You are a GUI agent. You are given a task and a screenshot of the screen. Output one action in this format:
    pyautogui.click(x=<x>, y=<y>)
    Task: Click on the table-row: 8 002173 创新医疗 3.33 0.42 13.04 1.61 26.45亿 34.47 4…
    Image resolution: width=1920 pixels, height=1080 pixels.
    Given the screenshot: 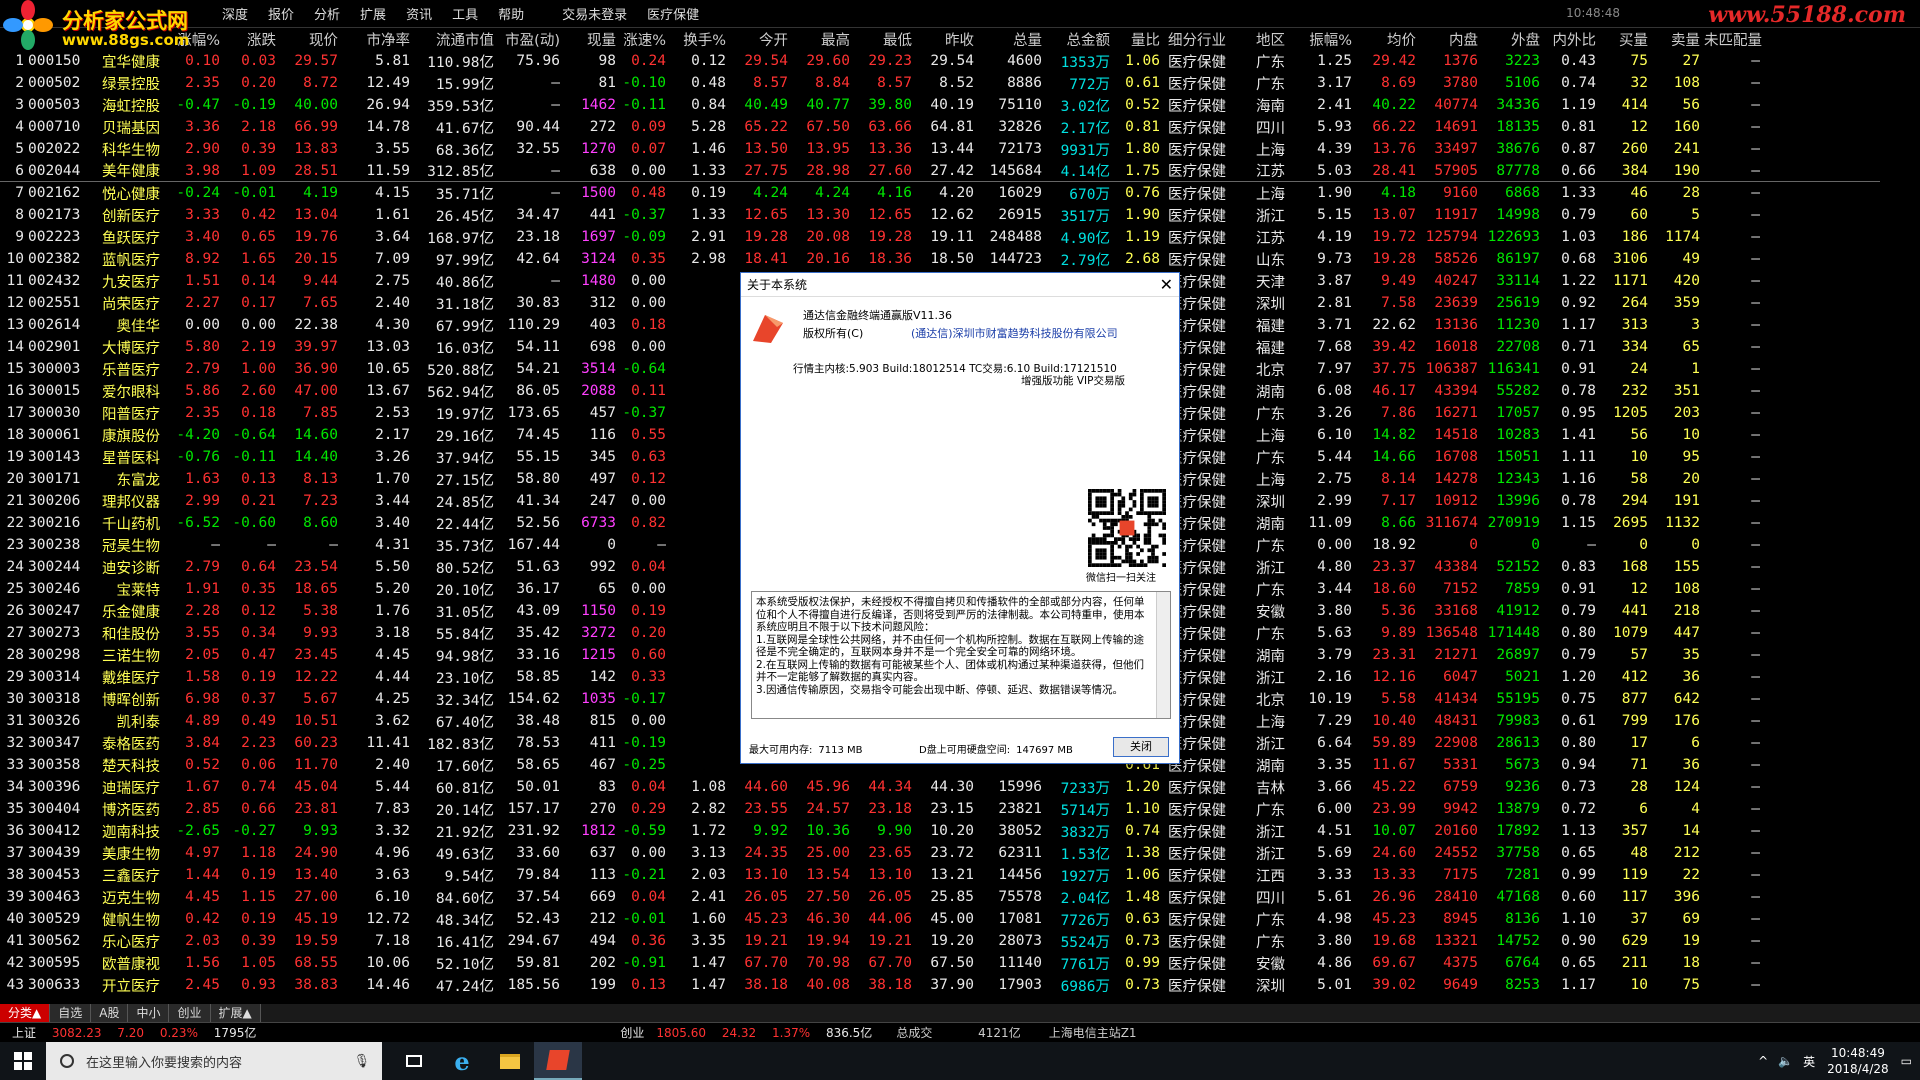 What is the action you would take?
    pyautogui.click(x=940, y=215)
    